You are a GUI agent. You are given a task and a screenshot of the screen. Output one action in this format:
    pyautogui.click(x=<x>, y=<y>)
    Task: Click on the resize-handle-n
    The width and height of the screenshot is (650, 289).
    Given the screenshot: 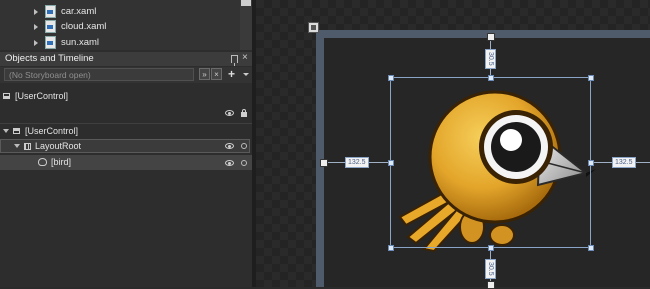 What is the action you would take?
    pyautogui.click(x=491, y=78)
    